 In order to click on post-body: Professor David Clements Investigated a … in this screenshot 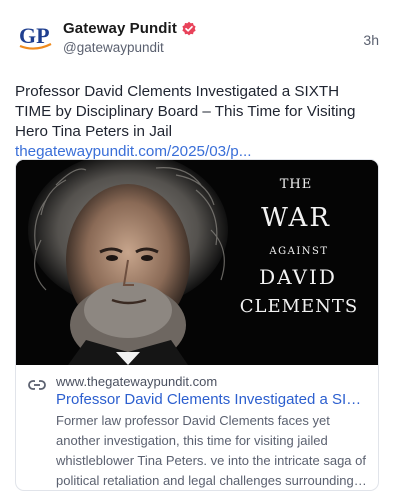, I will do `click(185, 111)`.